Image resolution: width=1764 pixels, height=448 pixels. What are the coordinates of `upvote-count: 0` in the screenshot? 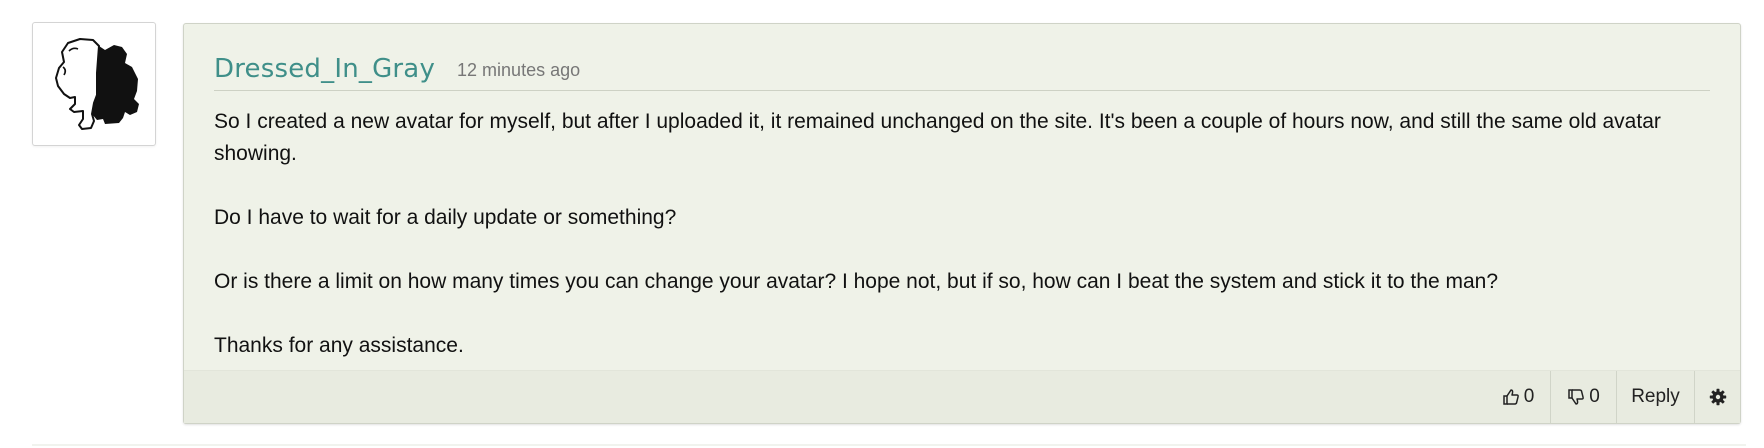 It's located at (1529, 396).